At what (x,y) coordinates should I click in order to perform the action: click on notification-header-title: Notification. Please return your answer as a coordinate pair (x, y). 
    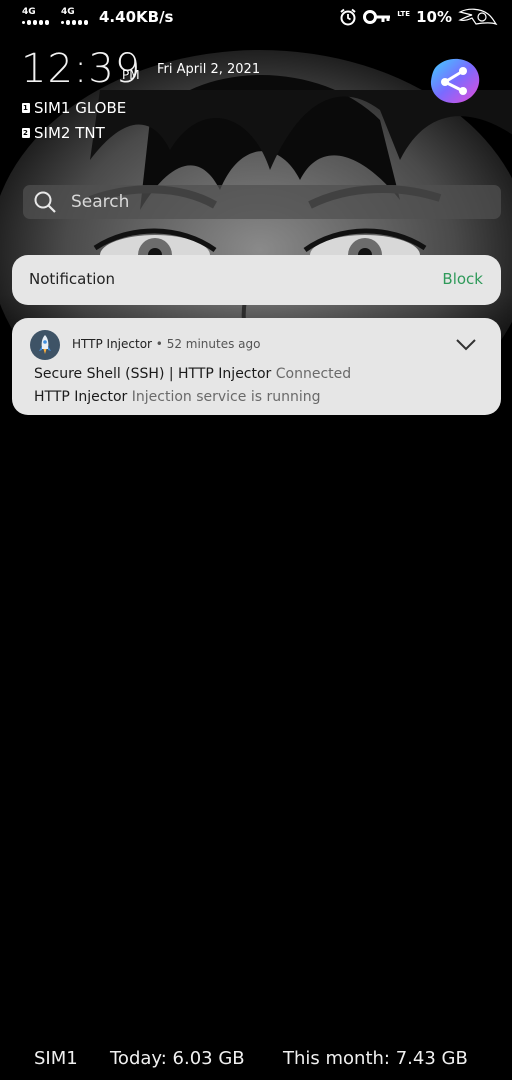
    Looking at the image, I should click on (72, 279).